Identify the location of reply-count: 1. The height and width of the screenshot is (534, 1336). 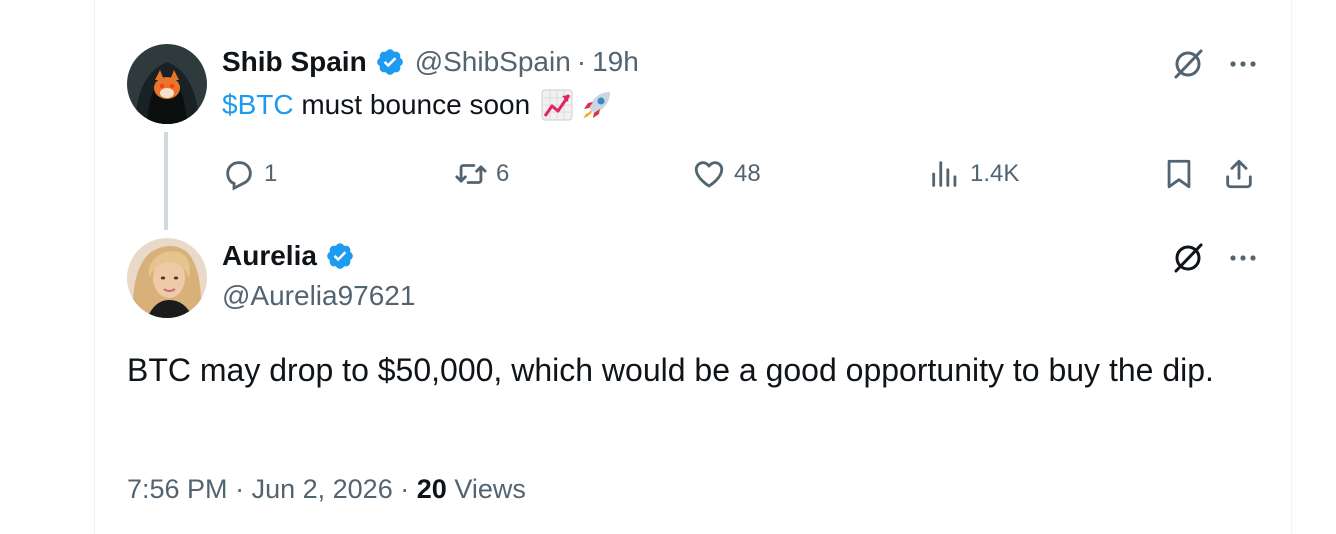
(271, 173).